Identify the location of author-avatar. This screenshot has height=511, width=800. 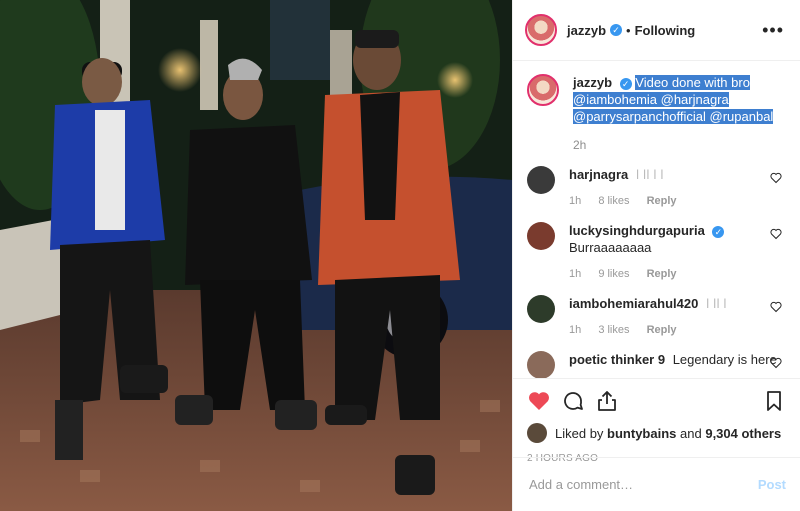
(541, 30).